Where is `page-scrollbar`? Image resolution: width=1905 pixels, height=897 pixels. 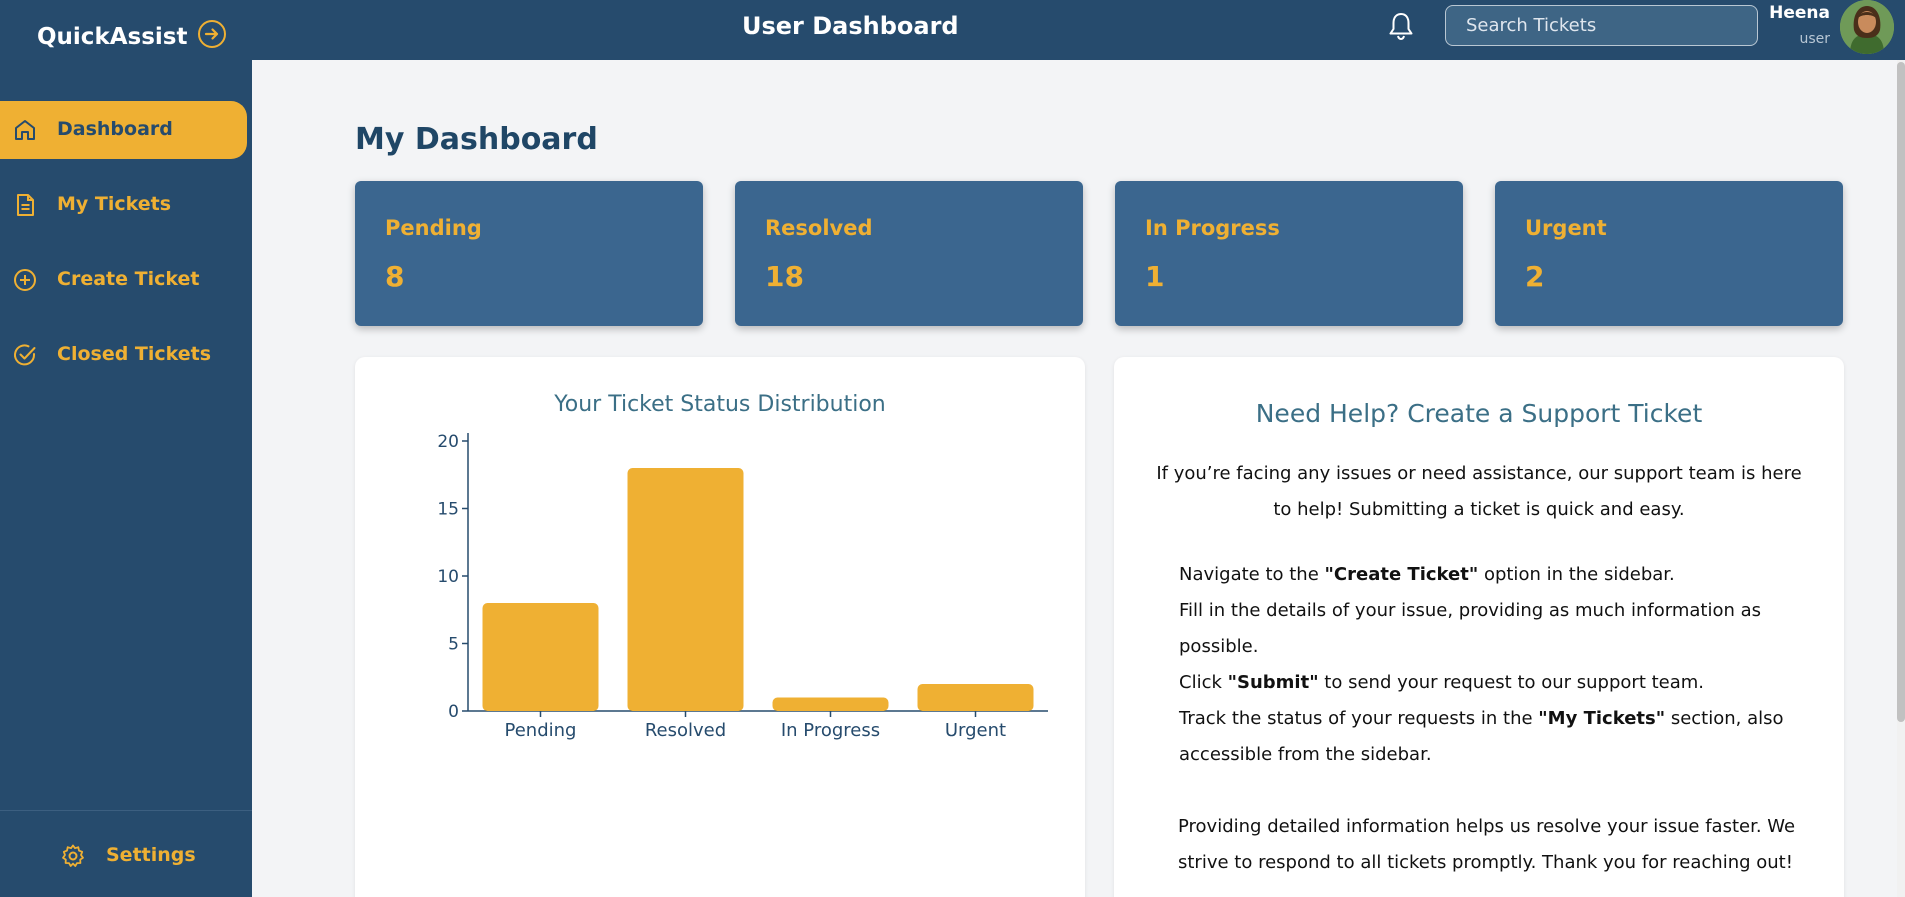 page-scrollbar is located at coordinates (1901, 478).